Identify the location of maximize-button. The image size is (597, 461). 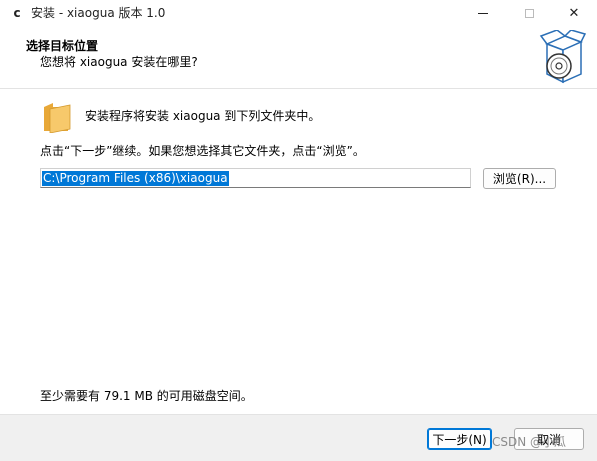
(529, 13).